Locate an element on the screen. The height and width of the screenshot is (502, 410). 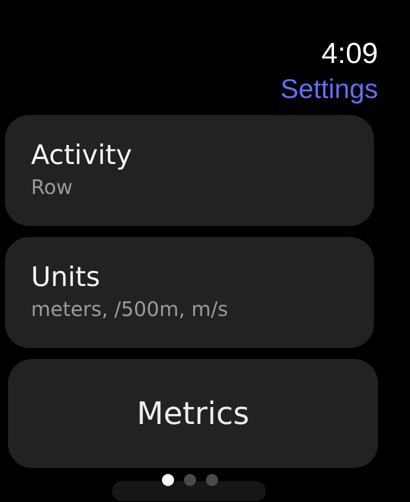
row-title: Units is located at coordinates (66, 278).